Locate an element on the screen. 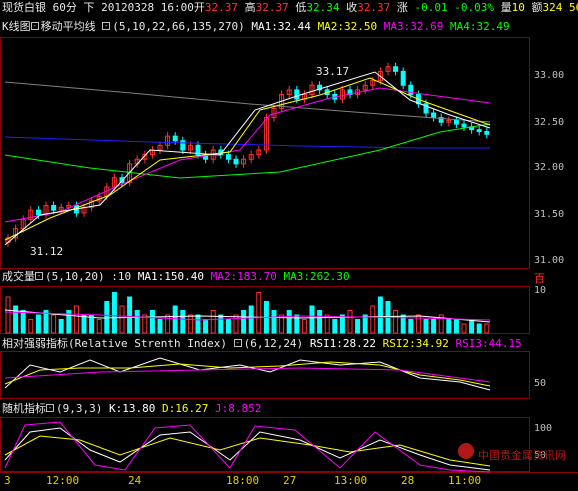 The width and height of the screenshot is (578, 491). k-line is located at coordinates (247, 449).